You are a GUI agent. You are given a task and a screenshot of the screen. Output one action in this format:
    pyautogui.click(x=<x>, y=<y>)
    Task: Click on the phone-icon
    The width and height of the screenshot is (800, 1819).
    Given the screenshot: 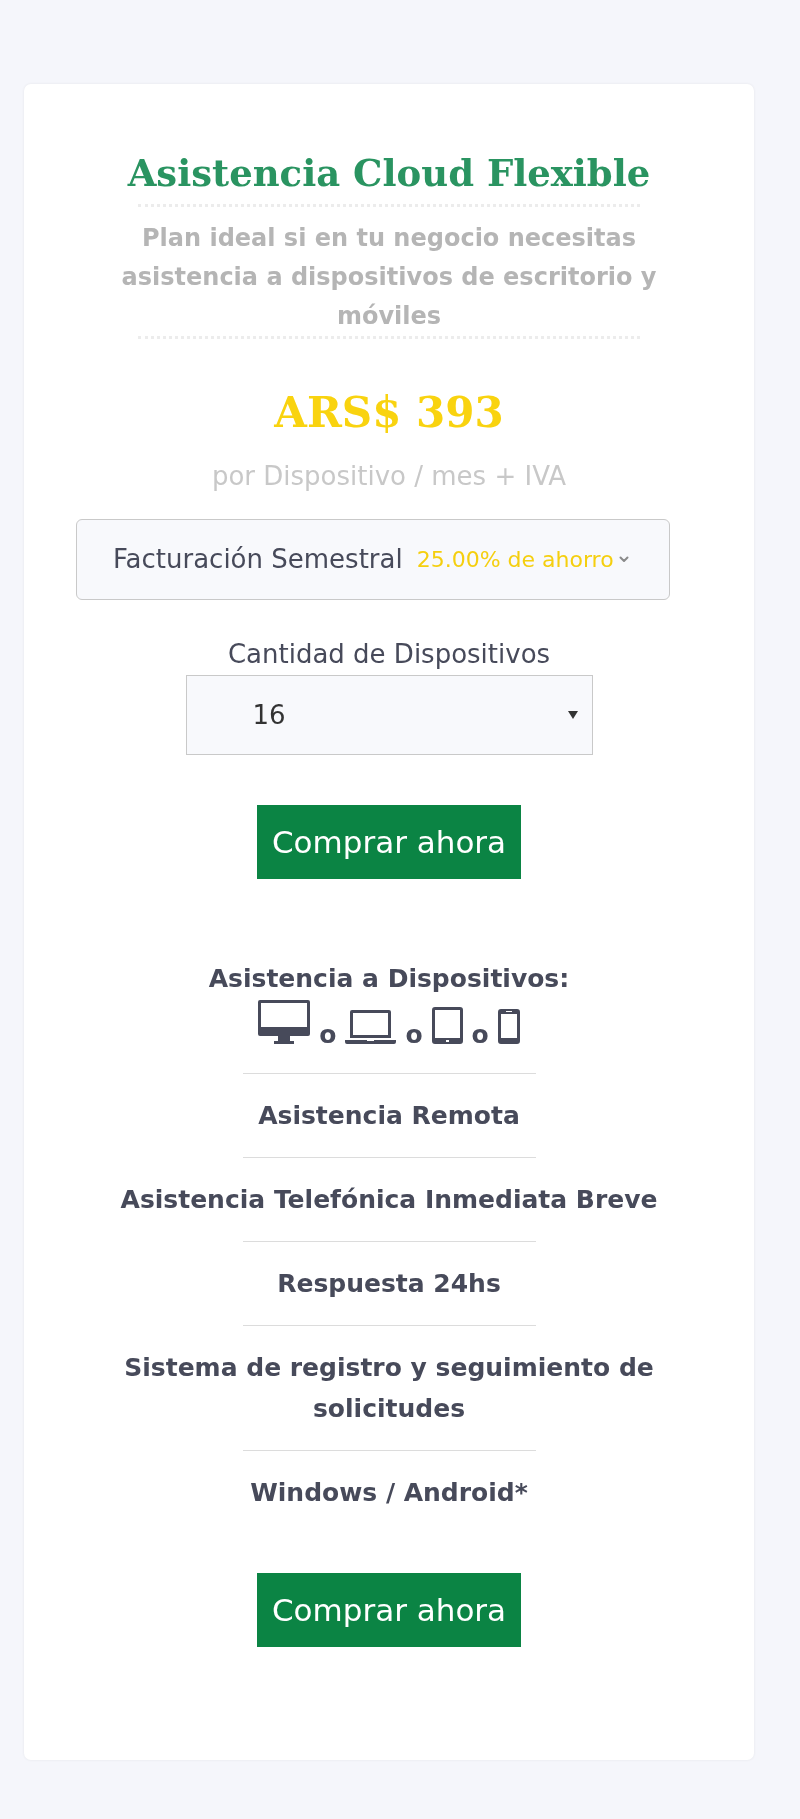 What is the action you would take?
    pyautogui.click(x=508, y=1026)
    